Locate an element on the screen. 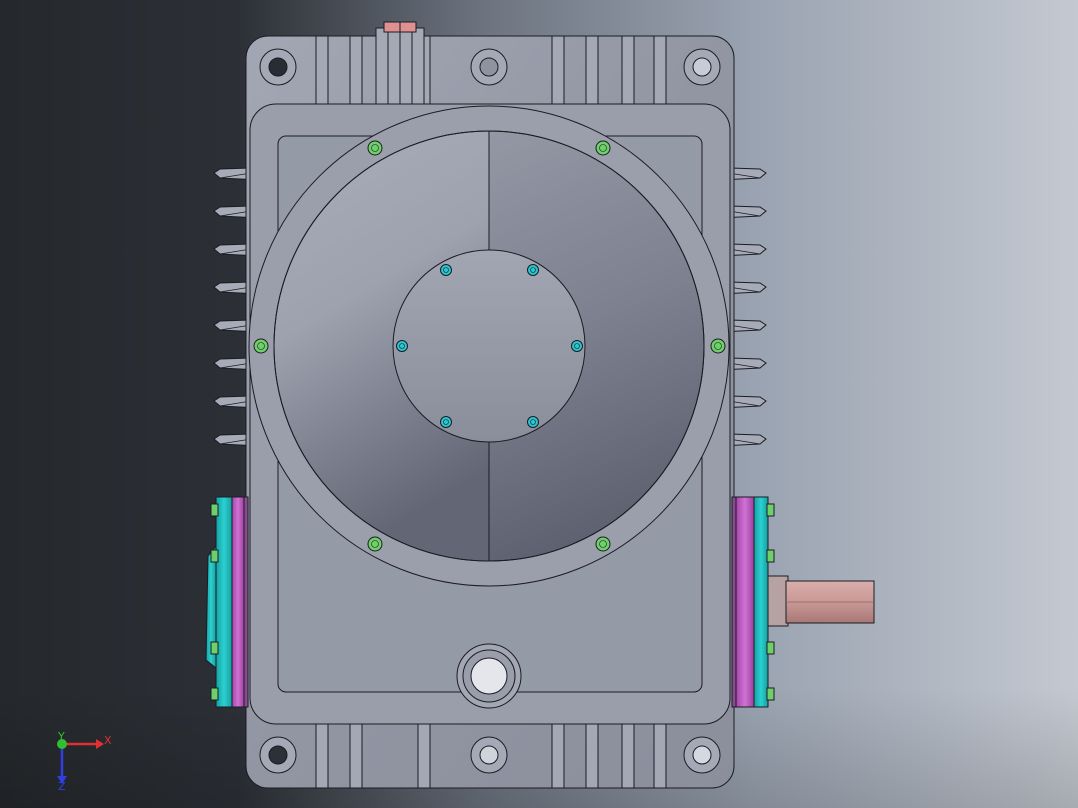 The image size is (1078, 808). drain-plug is located at coordinates (489, 676).